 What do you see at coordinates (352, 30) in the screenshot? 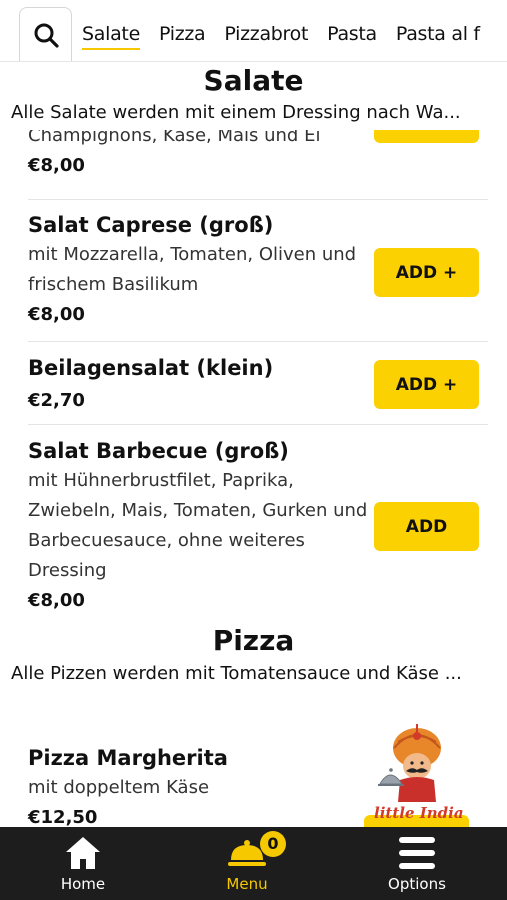
I see `tab-pasta: Pasta` at bounding box center [352, 30].